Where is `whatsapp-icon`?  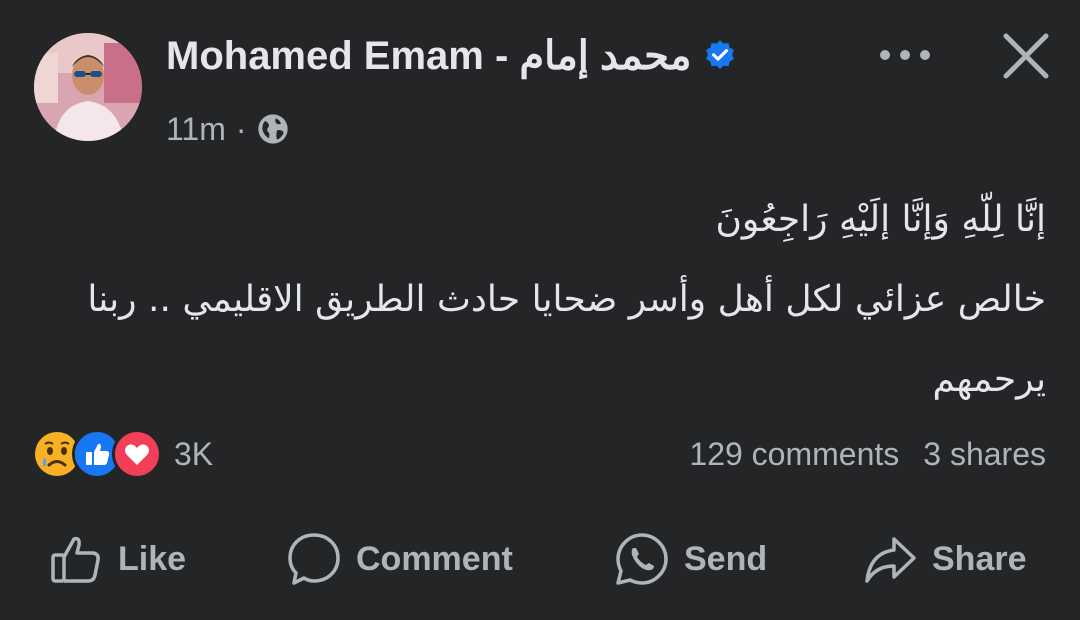
whatsapp-icon is located at coordinates (642, 559).